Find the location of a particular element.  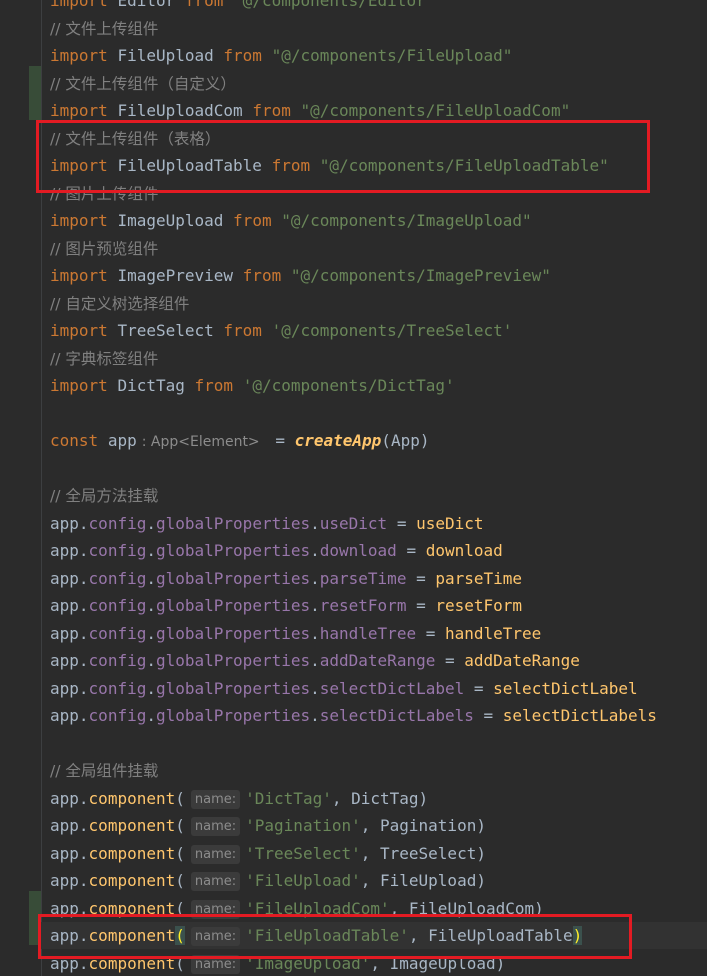

code-line: const app: App<Element> = createApp(App) is located at coordinates (239, 440).